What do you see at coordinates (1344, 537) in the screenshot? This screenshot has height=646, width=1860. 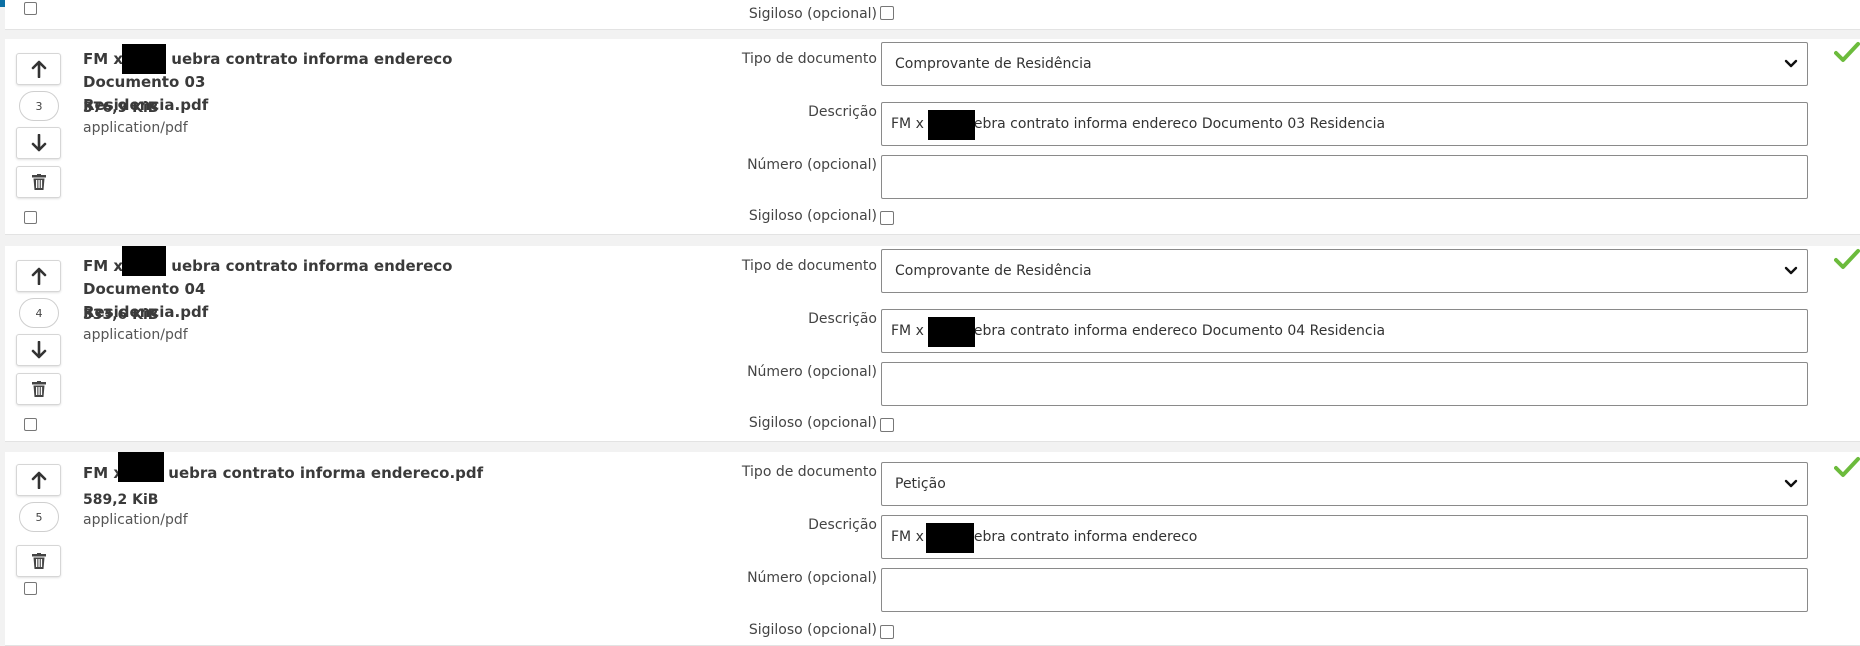 I see `descricao-input: FM x ebra contrato informa endereco` at bounding box center [1344, 537].